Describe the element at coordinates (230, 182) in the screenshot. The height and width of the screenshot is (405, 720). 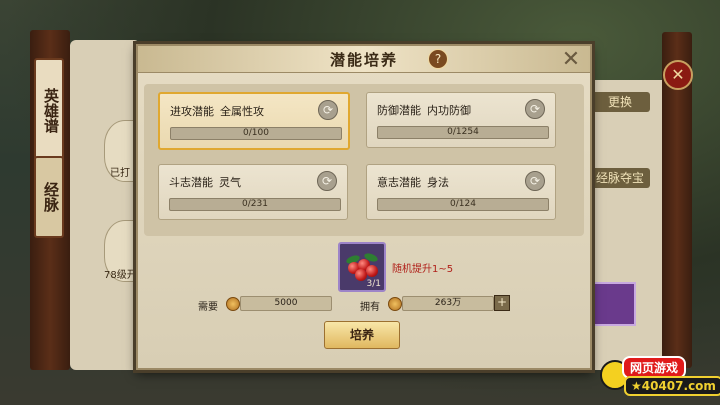
I see `potential-attribute: 灵气` at that location.